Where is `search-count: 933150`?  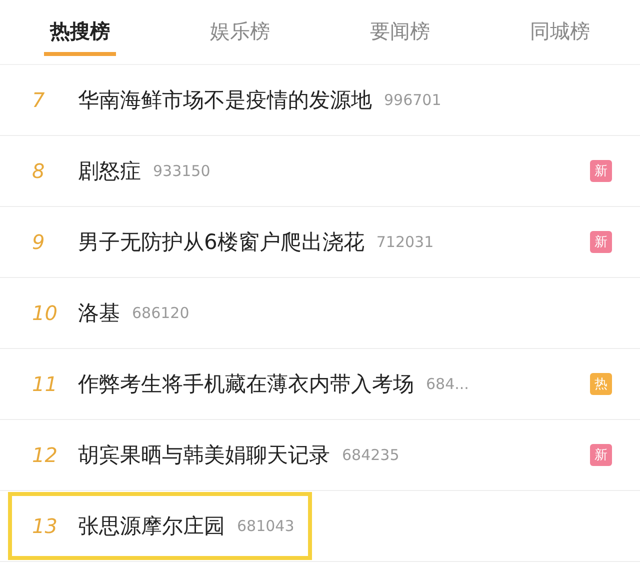
search-count: 933150 is located at coordinates (181, 171).